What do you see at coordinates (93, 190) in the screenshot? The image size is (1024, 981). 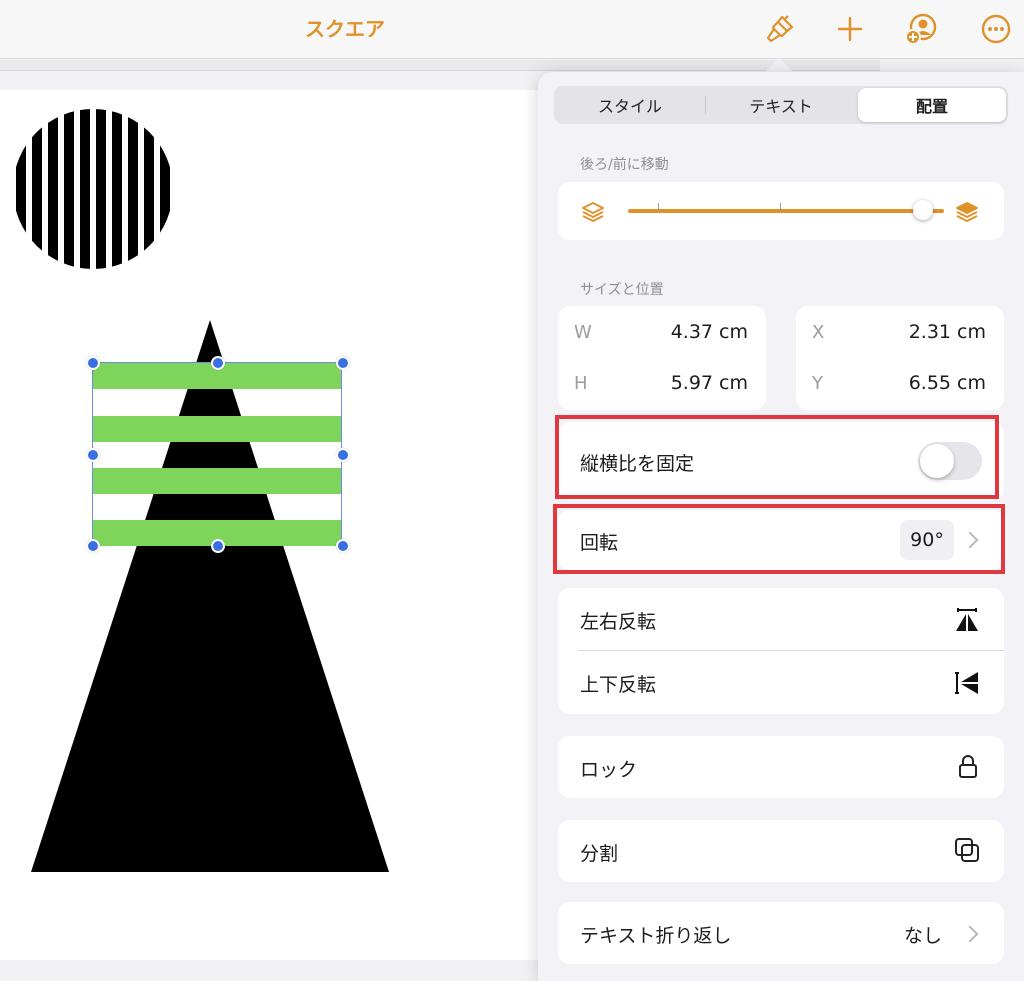 I see `striped-circle-shape` at bounding box center [93, 190].